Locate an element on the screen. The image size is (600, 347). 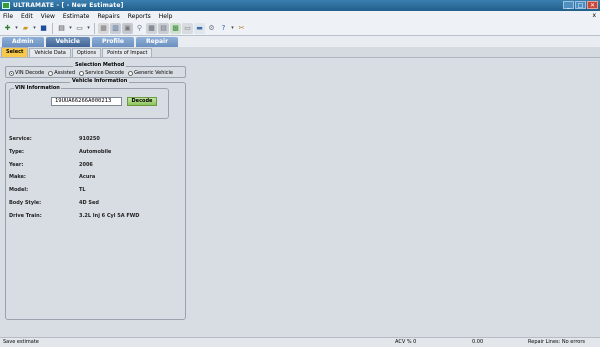
nav-tabs: Admin Vehicle Profile Repair is located at coordinates (300, 41).